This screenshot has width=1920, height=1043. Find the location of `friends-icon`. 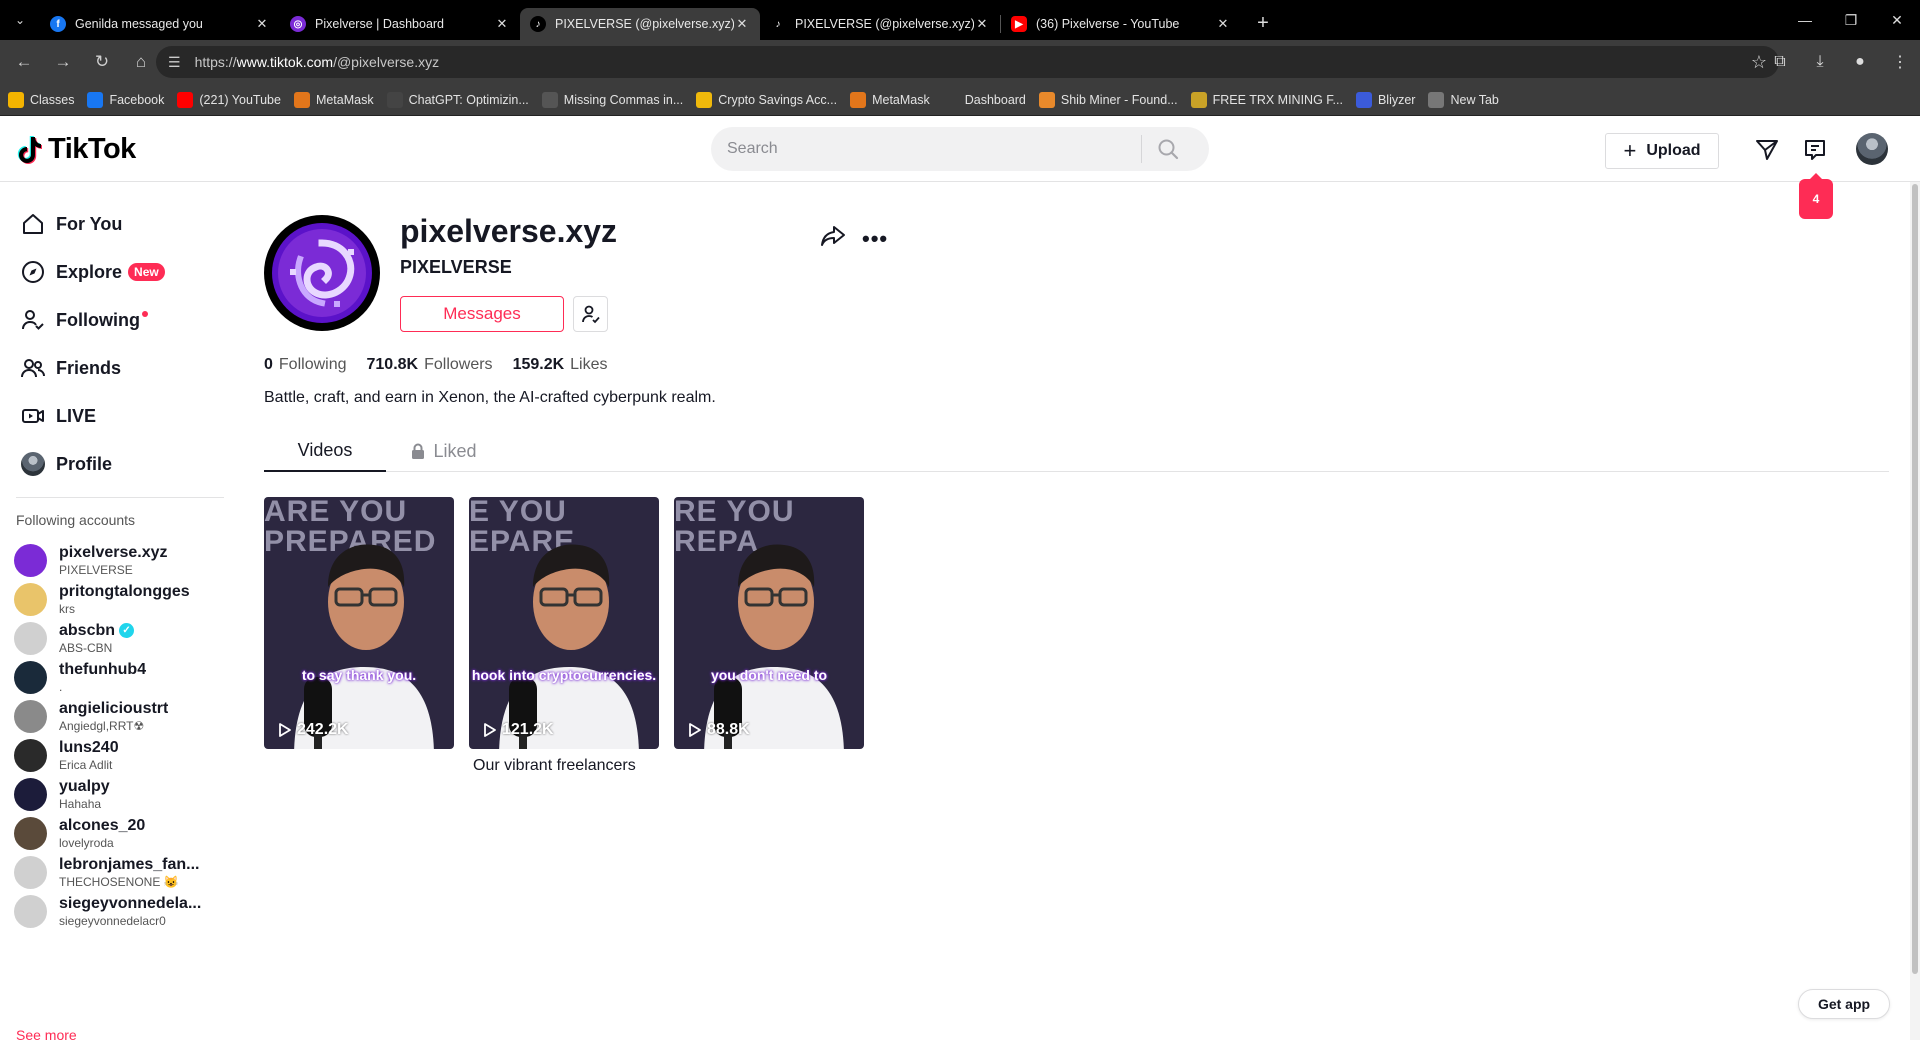

friends-icon is located at coordinates (33, 368).